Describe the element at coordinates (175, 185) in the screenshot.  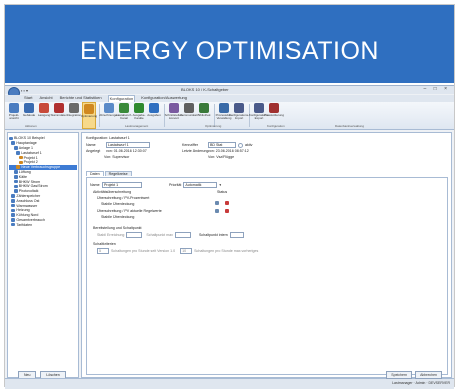
I see `mode-label: Priorität` at that location.